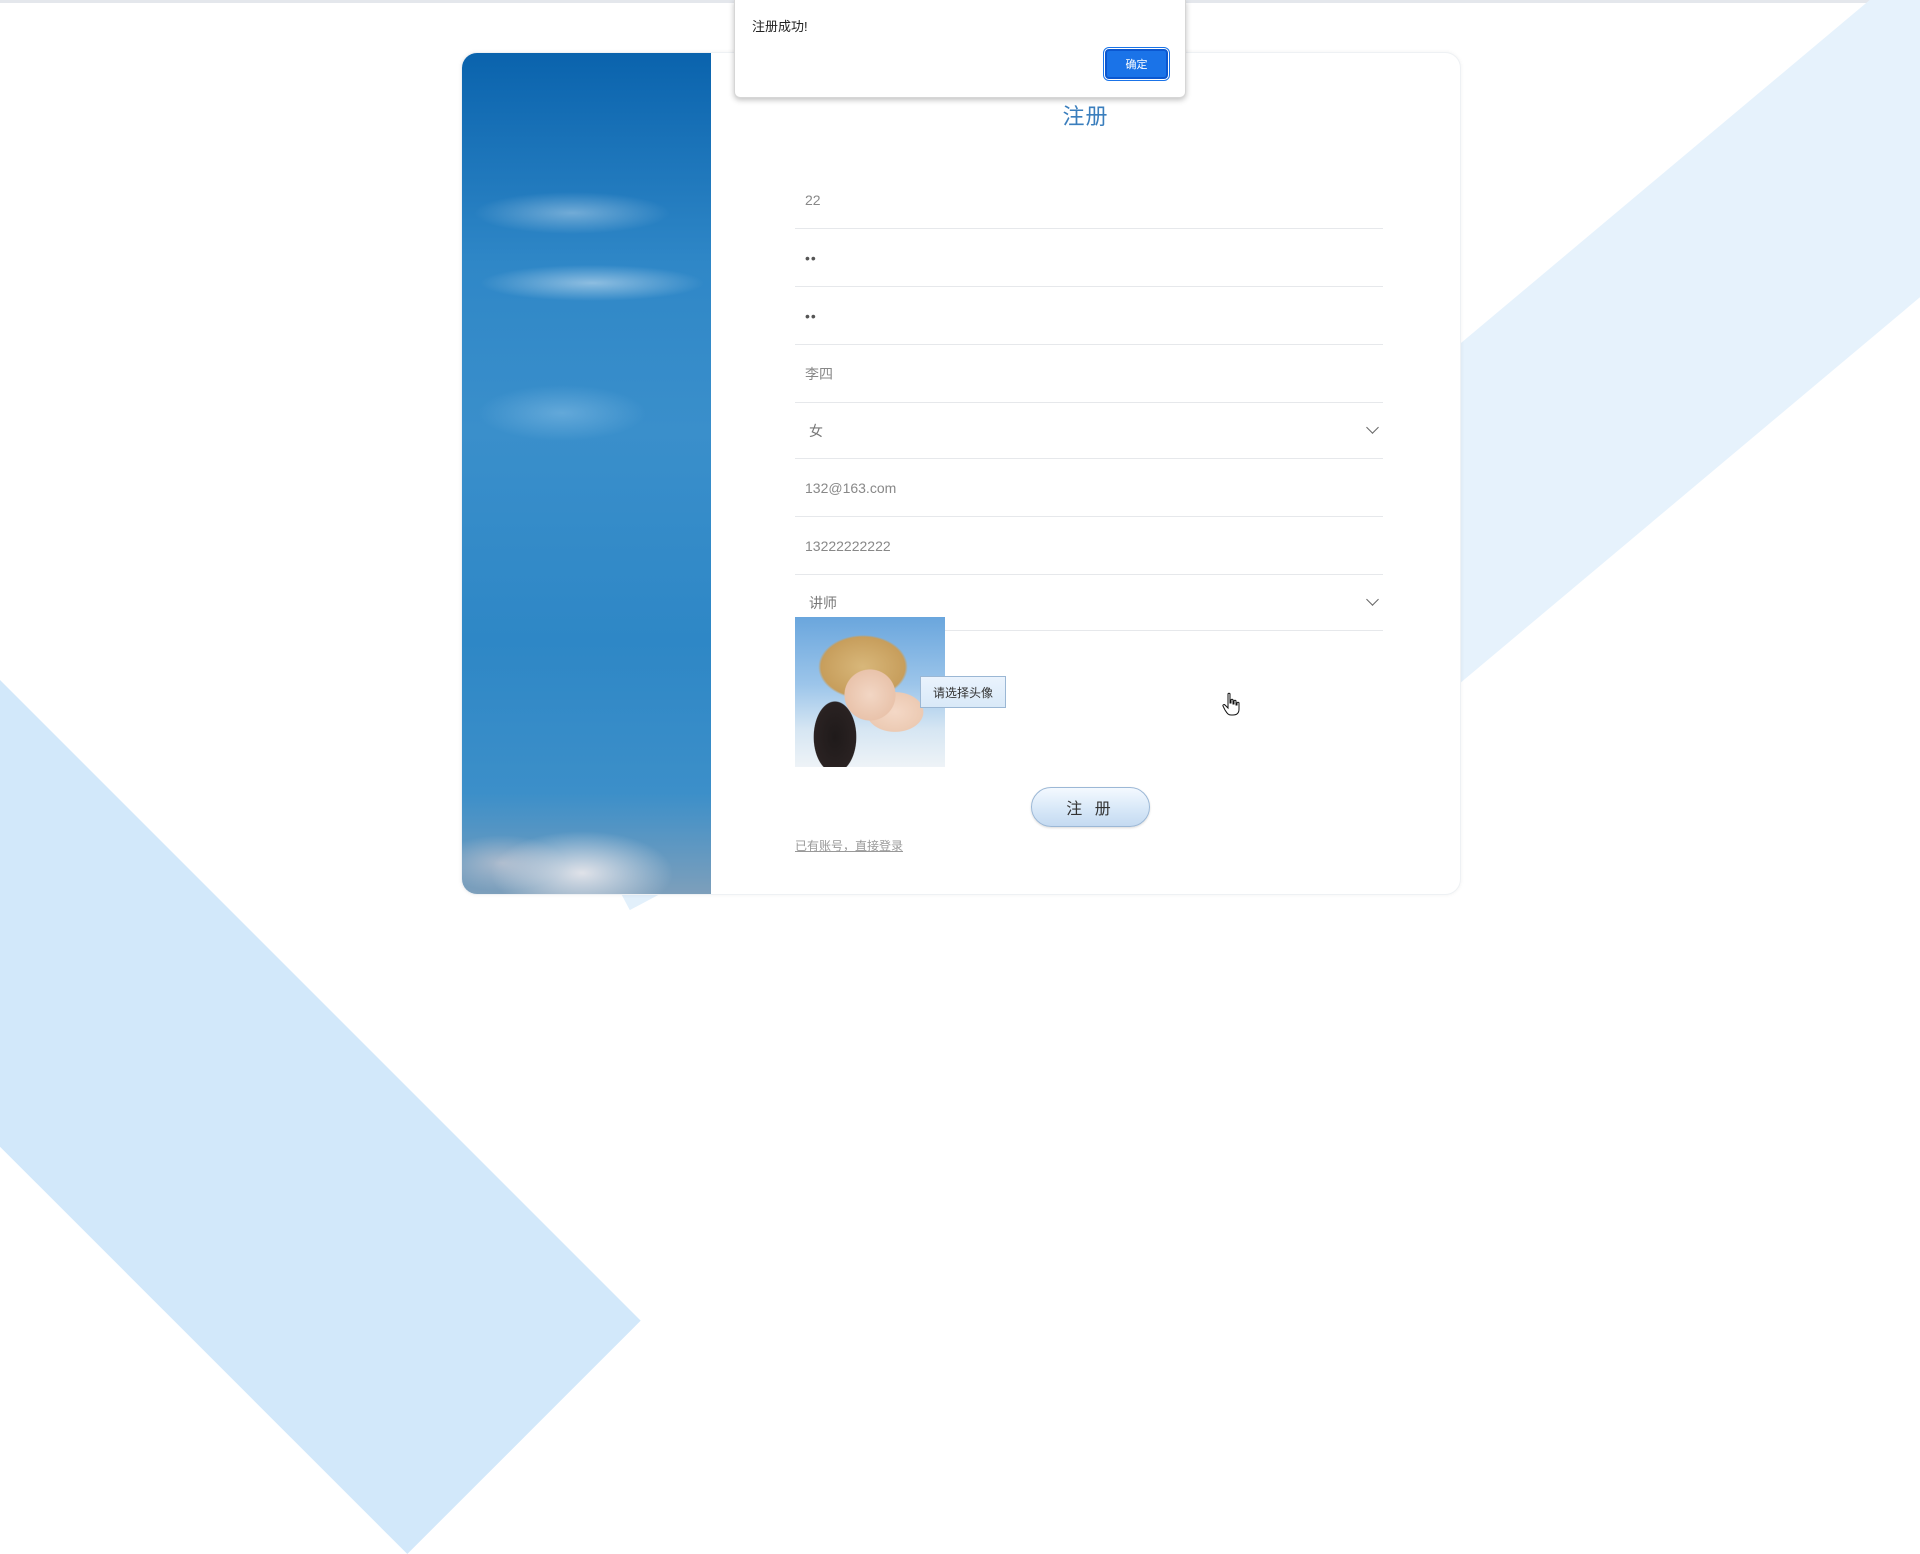 The width and height of the screenshot is (1920, 1554). What do you see at coordinates (1089, 546) in the screenshot?
I see `phone-field: 13222222222` at bounding box center [1089, 546].